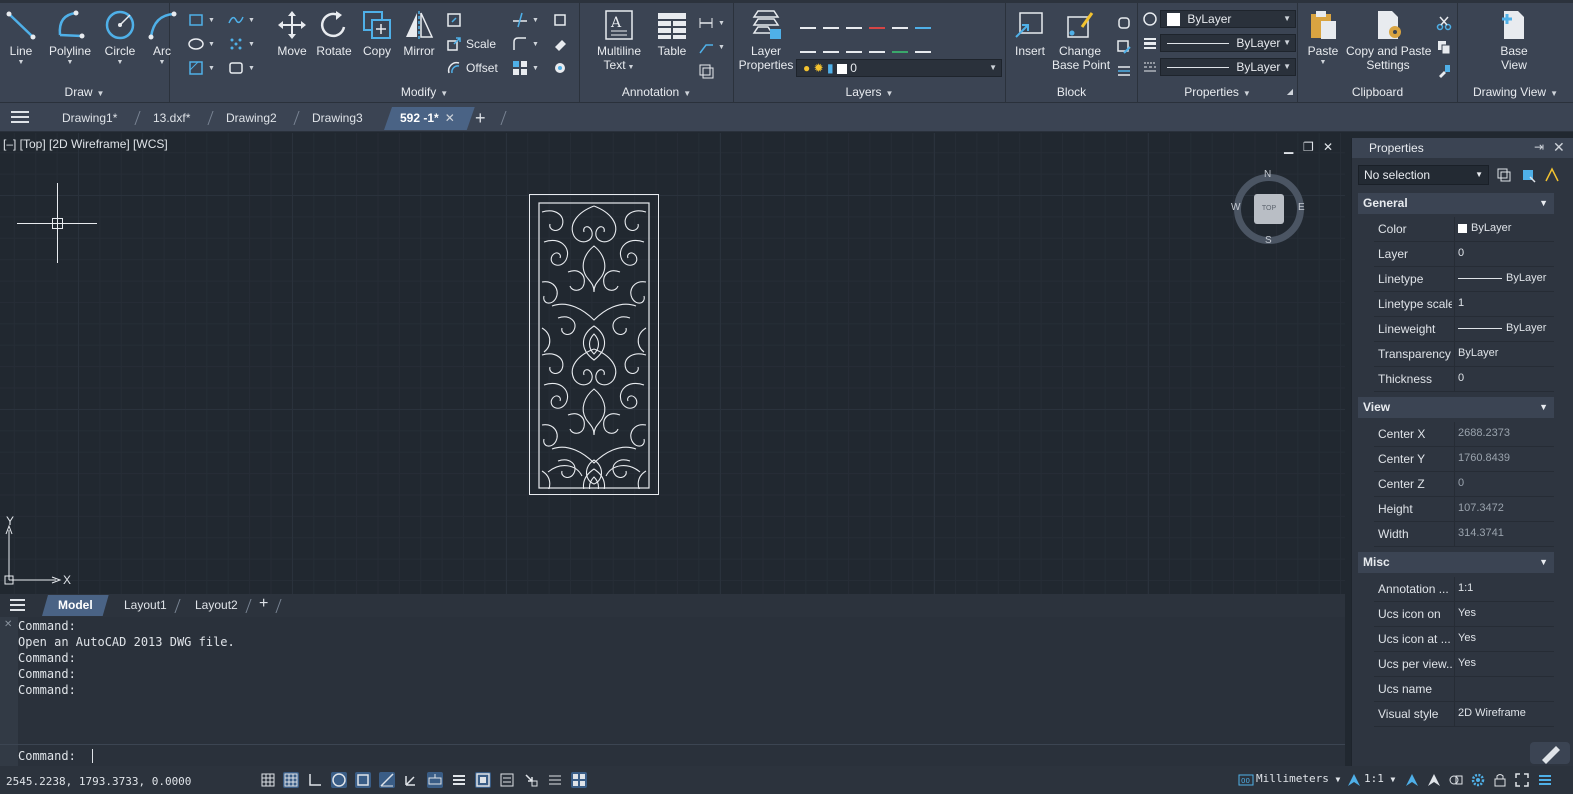 This screenshot has height=794, width=1573. What do you see at coordinates (1464, 254) in the screenshot?
I see `property-row-layer: Layer 0` at bounding box center [1464, 254].